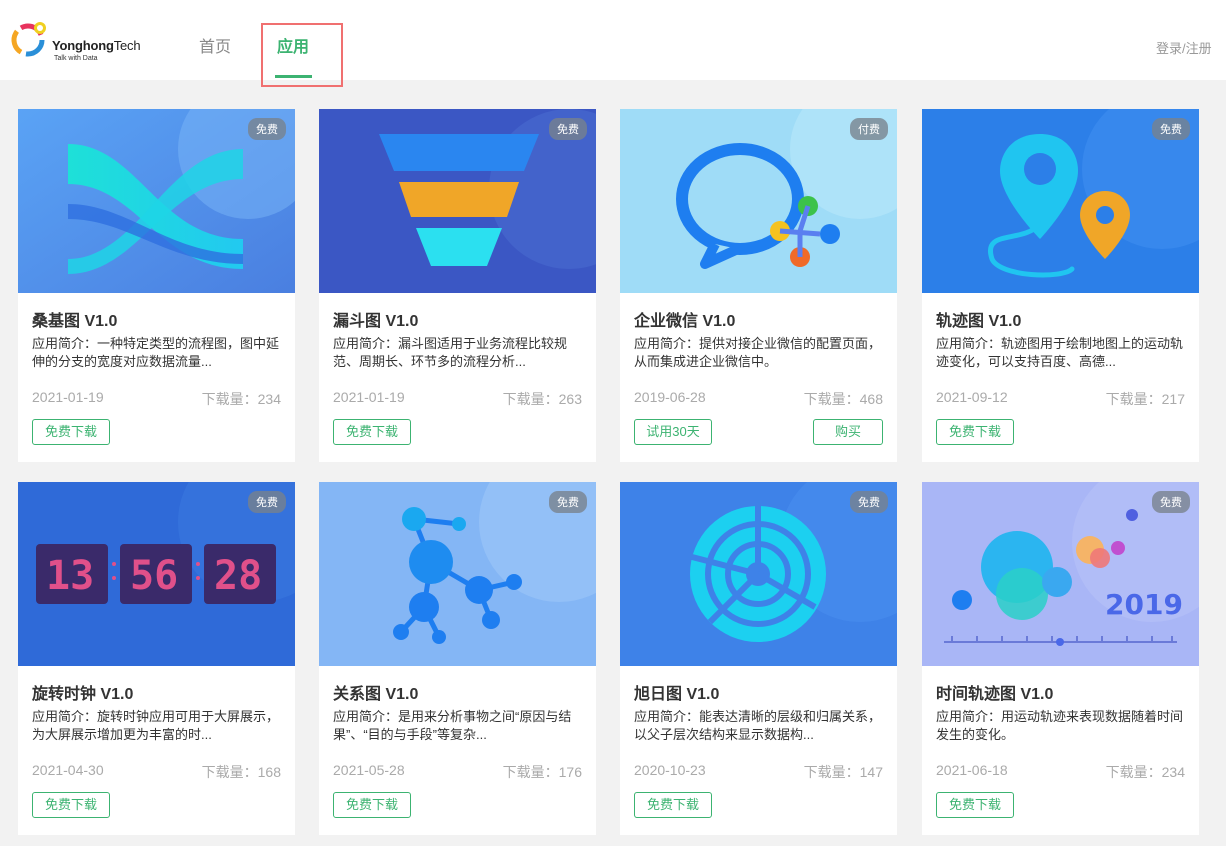  Describe the element at coordinates (1060, 725) in the screenshot. I see `app-description: 应用简介：用运动轨迹来表现数据随着时间发生的变化。` at that location.